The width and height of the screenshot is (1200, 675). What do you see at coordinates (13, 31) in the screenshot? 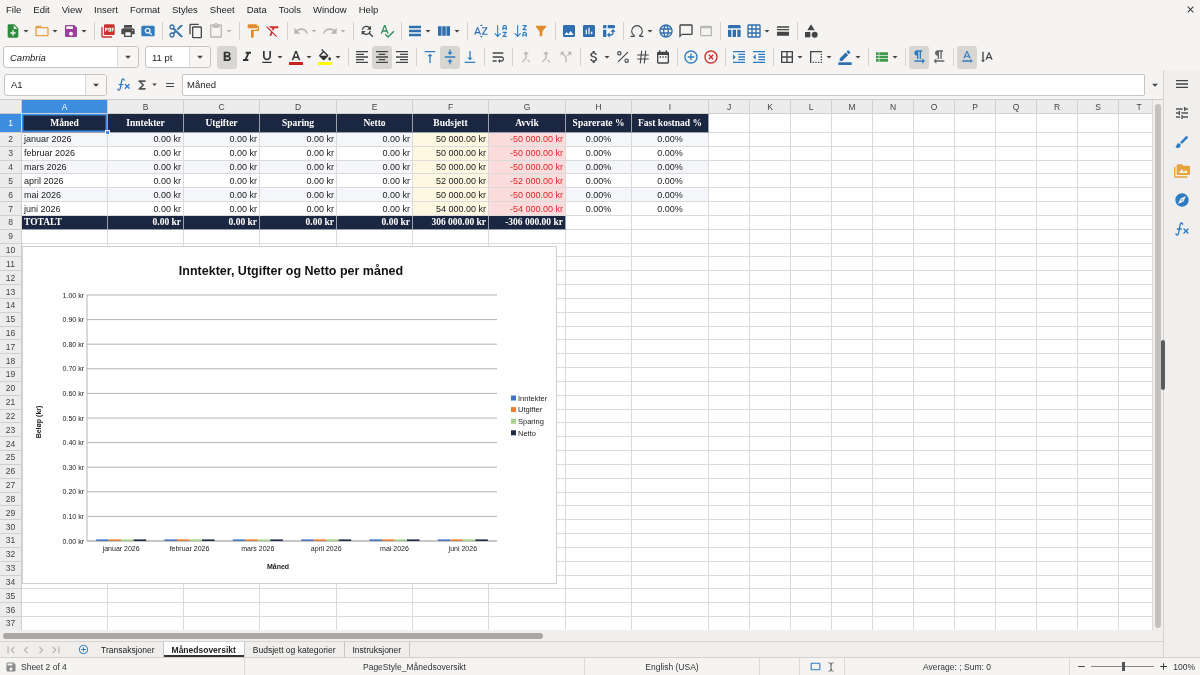
I see `document-plus-icon` at bounding box center [13, 31].